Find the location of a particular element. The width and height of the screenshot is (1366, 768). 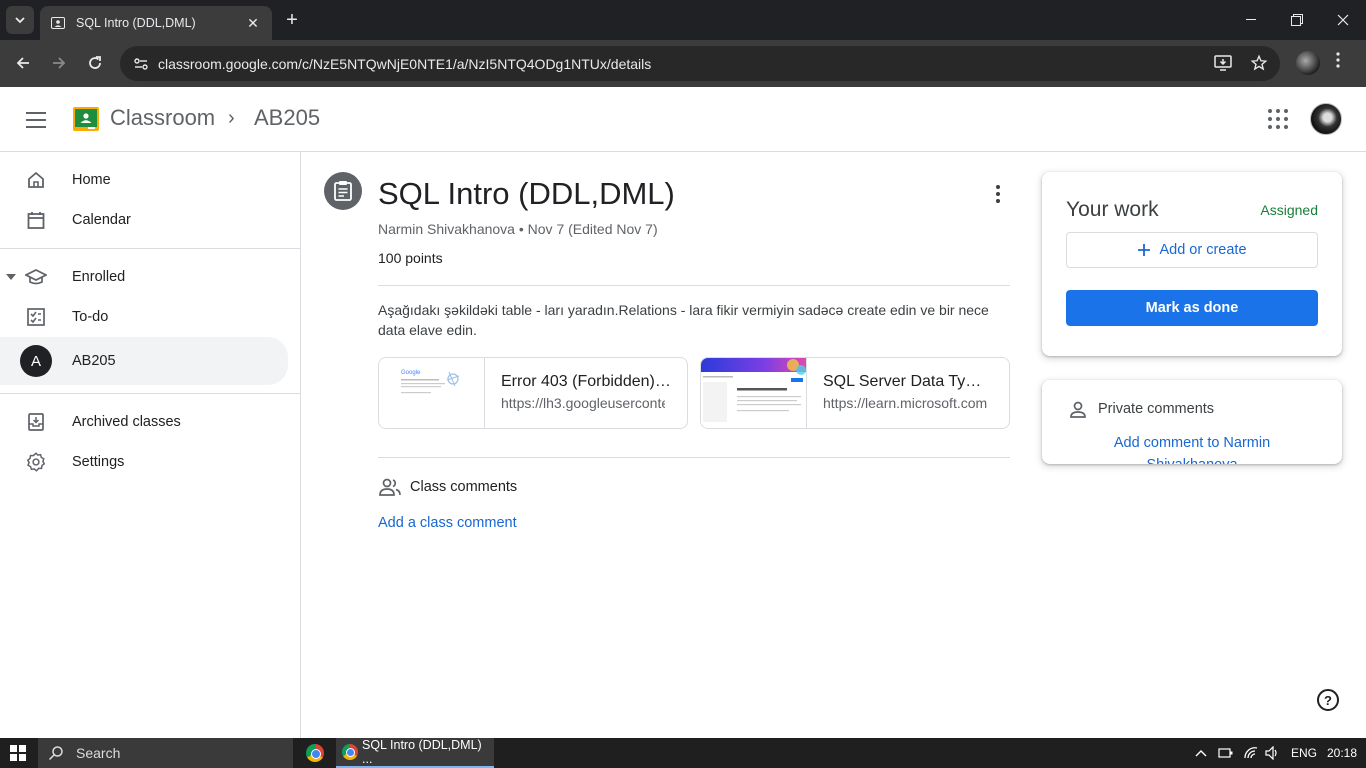

add-or-create-label: Add or create is located at coordinates (1203, 250).